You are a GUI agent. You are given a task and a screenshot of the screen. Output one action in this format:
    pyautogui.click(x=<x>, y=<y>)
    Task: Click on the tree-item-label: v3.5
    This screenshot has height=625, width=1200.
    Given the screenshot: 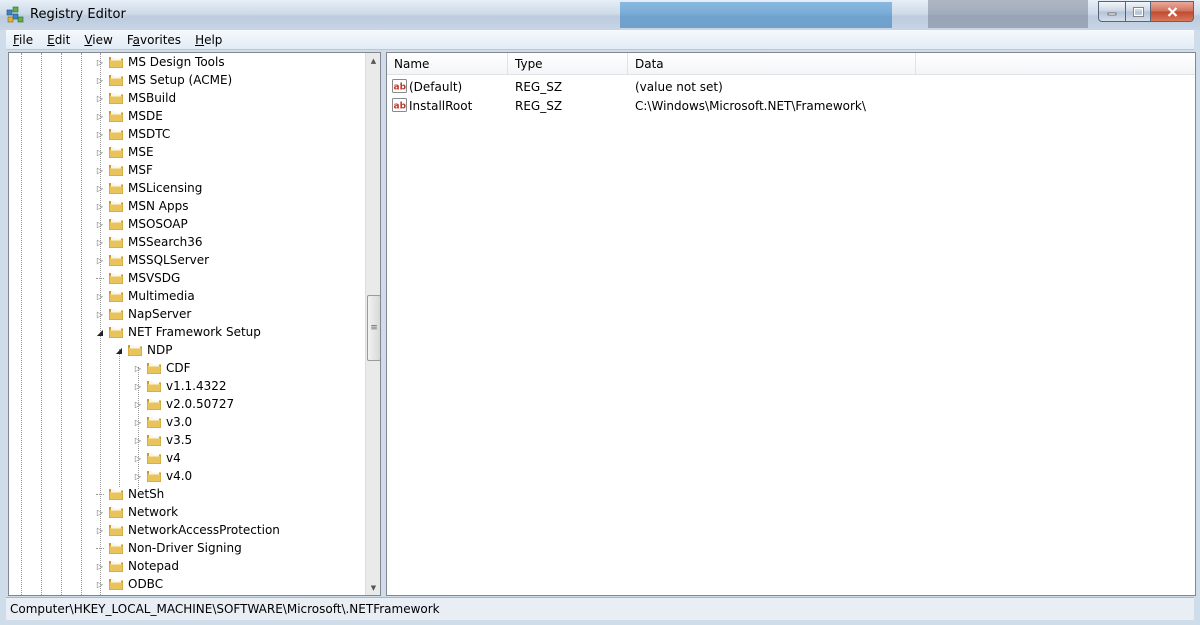 What is the action you would take?
    pyautogui.click(x=179, y=440)
    